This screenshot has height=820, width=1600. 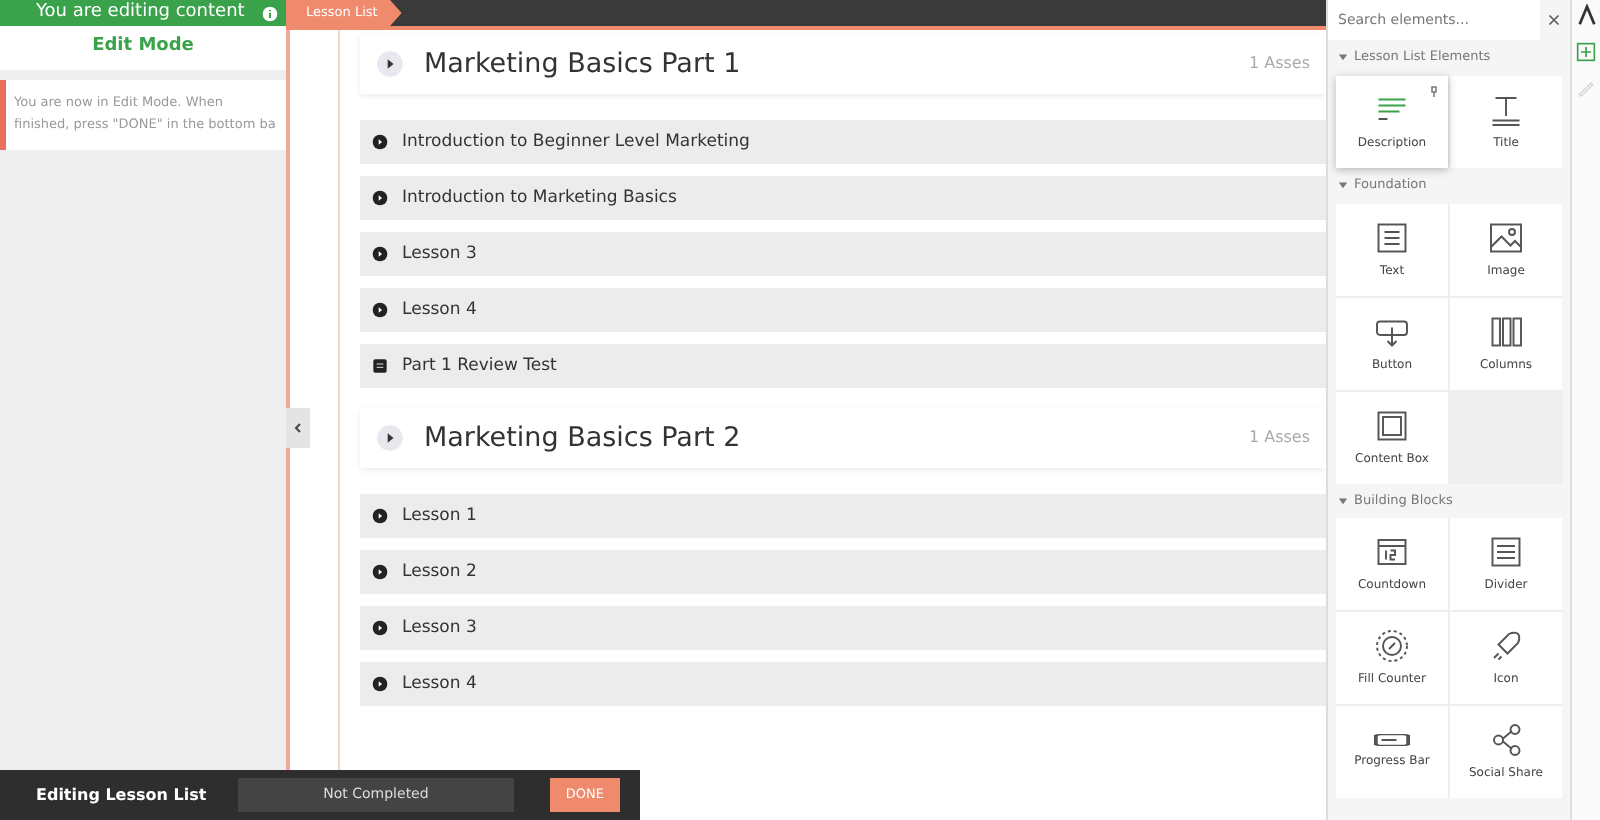 I want to click on info-icon, so click(x=270, y=13).